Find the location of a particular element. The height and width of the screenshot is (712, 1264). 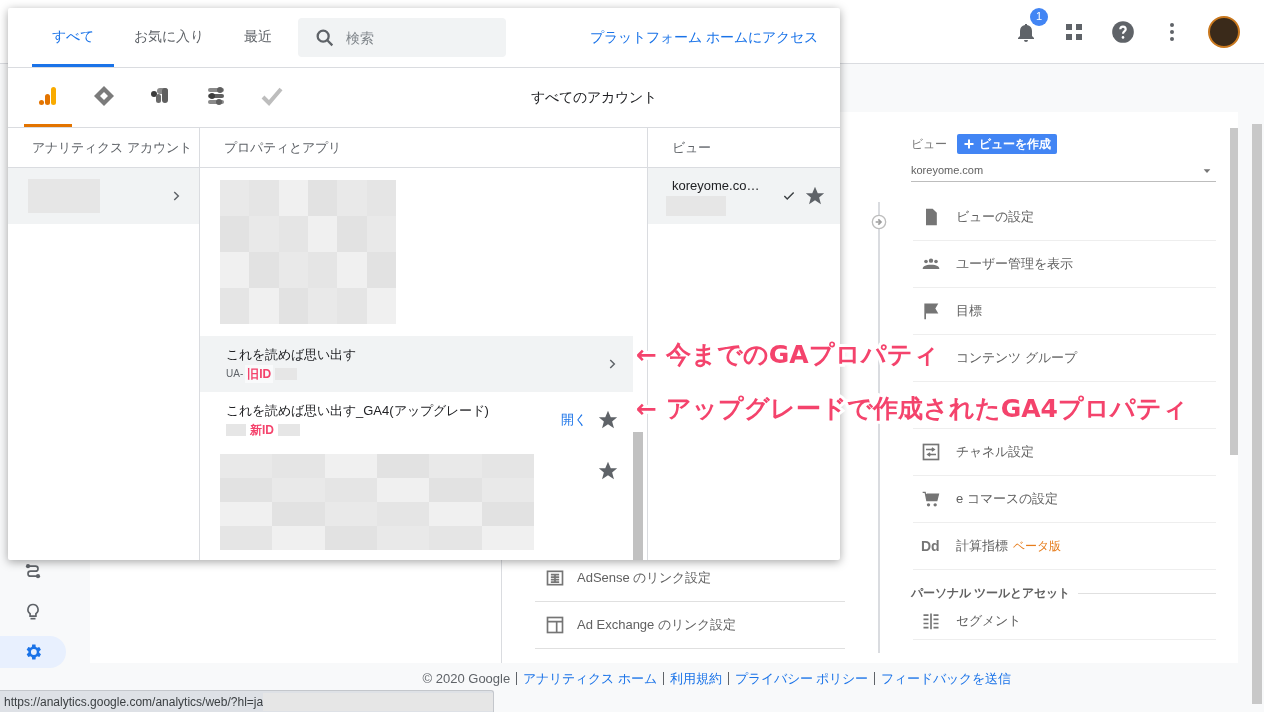

settings-link: チャネル設定 is located at coordinates (995, 452).